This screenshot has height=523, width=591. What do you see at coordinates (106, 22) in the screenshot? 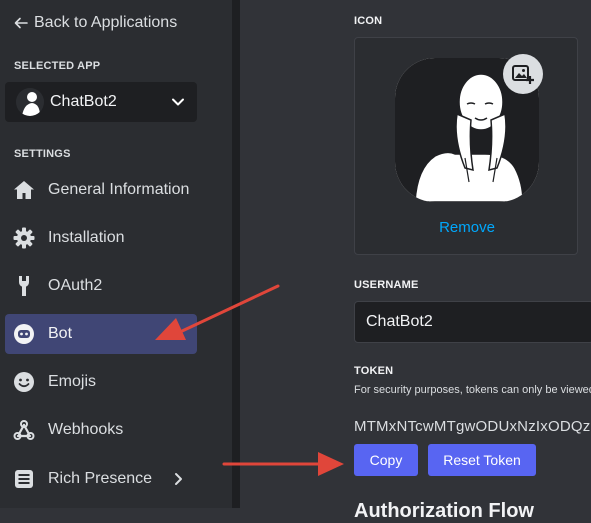
I see `back-label: Back to Applications` at bounding box center [106, 22].